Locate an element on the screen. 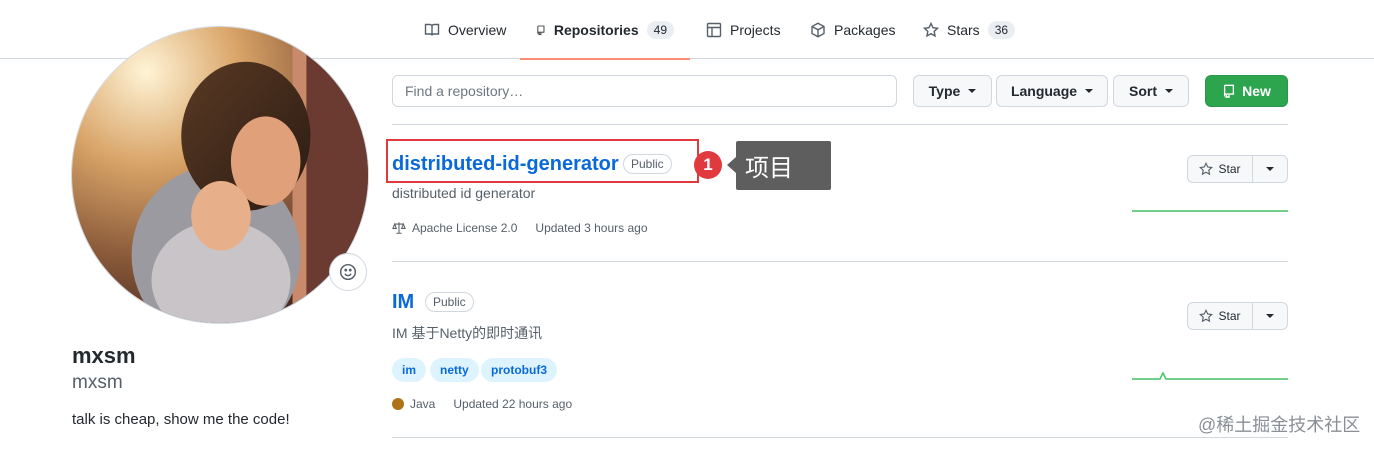 The height and width of the screenshot is (449, 1374). law-icon is located at coordinates (399, 228).